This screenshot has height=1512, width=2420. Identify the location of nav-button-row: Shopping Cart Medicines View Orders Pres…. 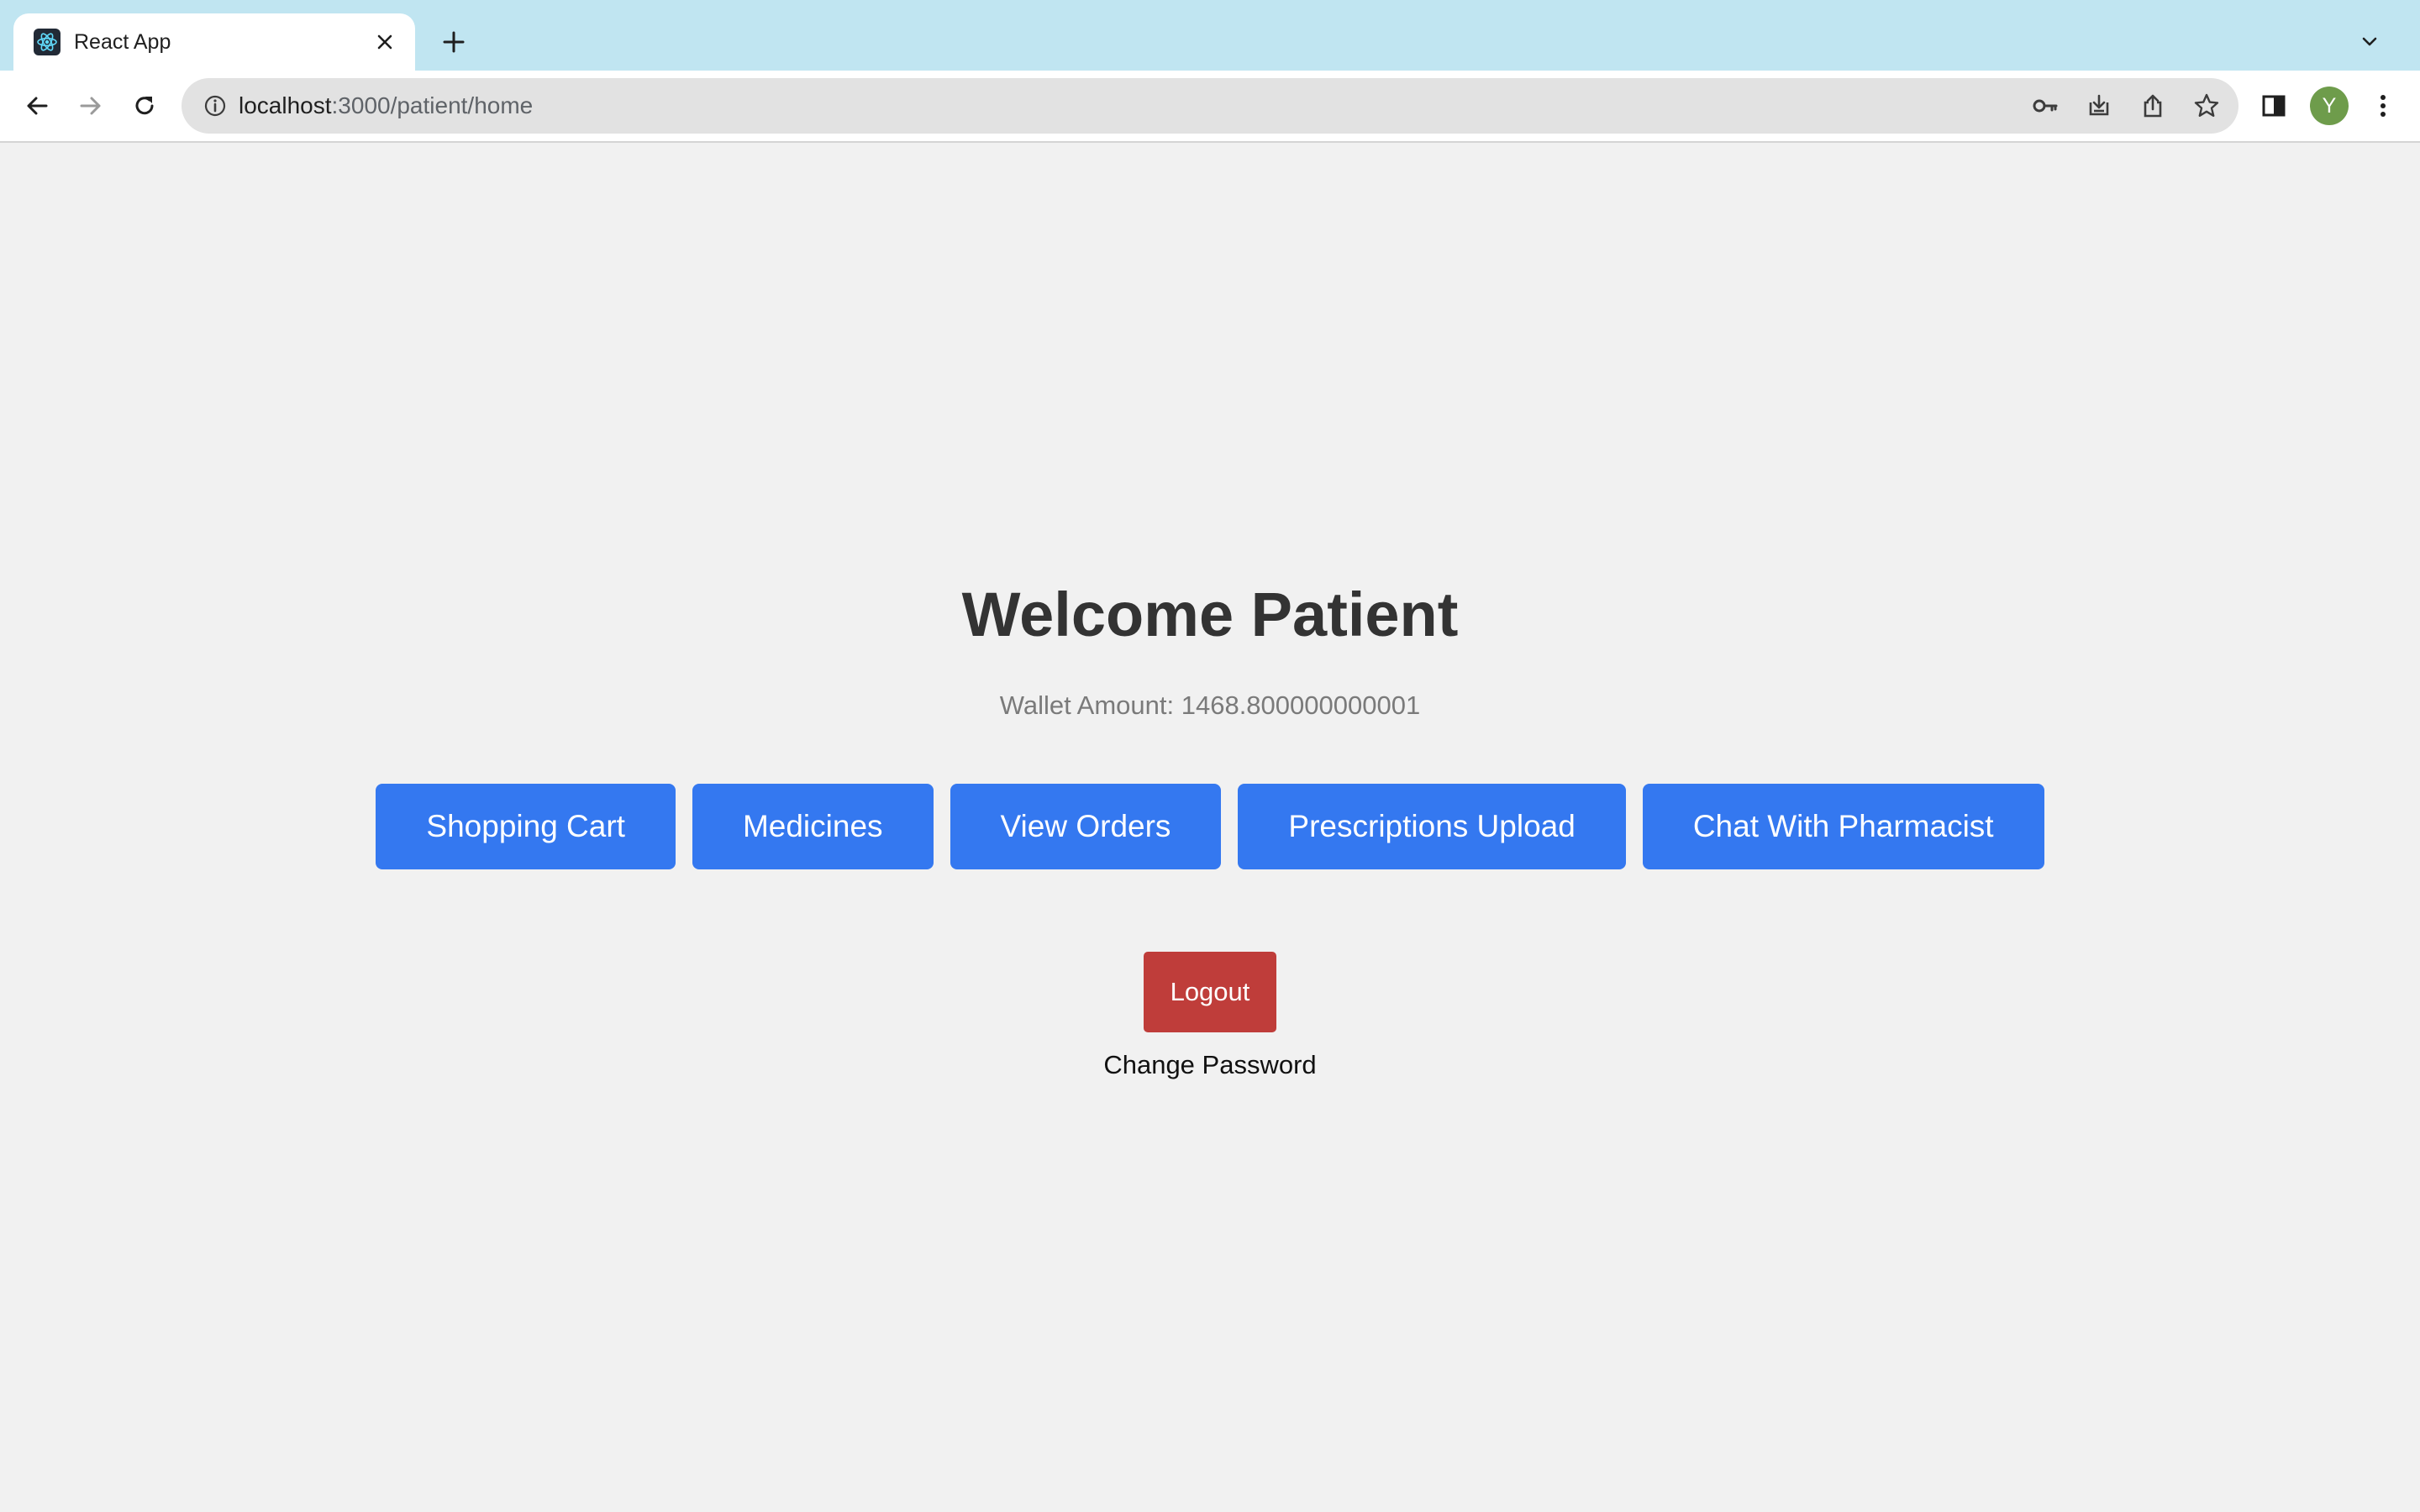
(1210, 826).